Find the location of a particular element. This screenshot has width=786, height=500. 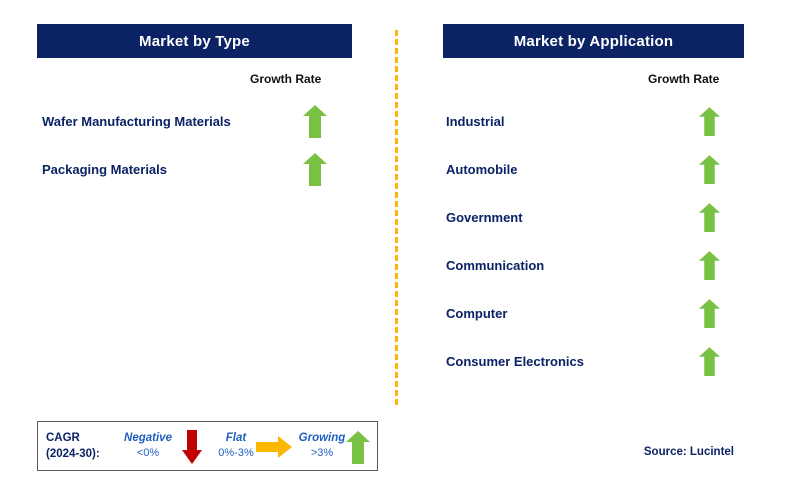

table-row: Automobile is located at coordinates (586, 169).